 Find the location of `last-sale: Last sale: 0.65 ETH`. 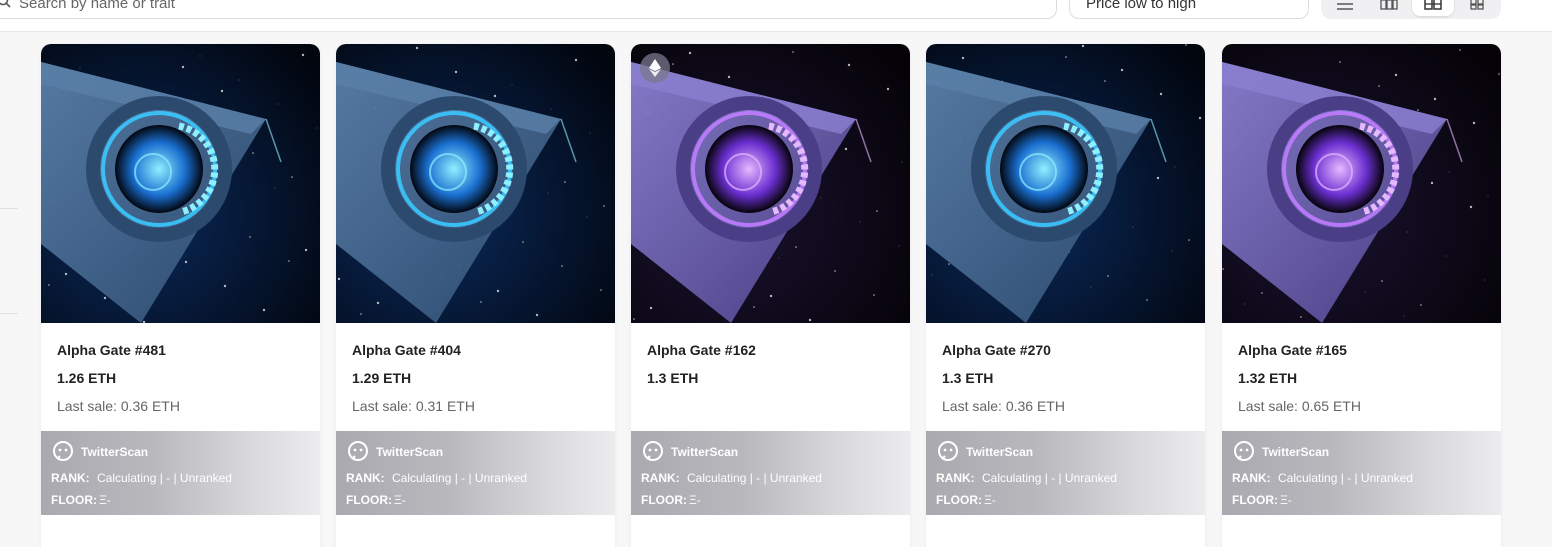

last-sale: Last sale: 0.65 ETH is located at coordinates (1299, 406).